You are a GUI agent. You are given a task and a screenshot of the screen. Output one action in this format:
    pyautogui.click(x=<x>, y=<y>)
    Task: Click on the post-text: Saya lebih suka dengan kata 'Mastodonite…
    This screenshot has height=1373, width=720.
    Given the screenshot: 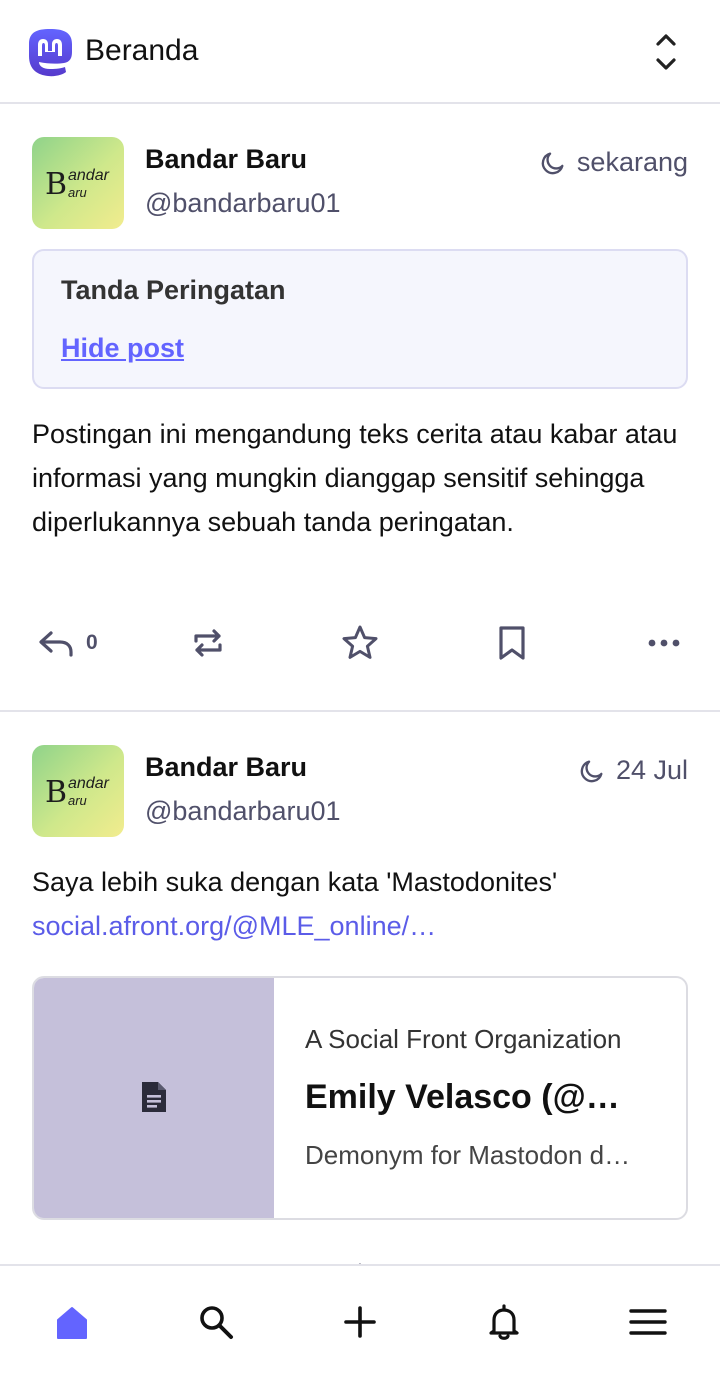 What is the action you would take?
    pyautogui.click(x=295, y=882)
    